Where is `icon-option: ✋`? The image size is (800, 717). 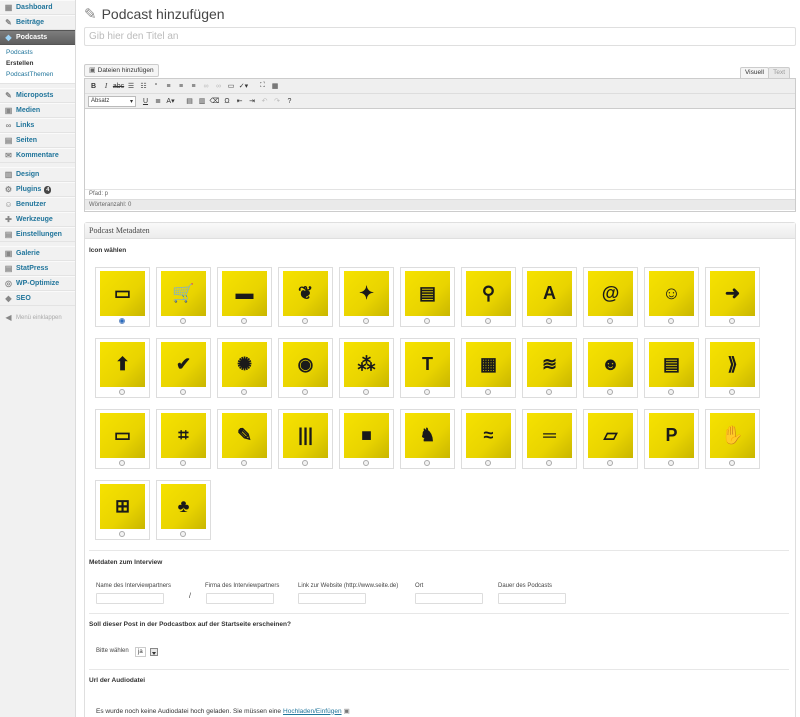
icon-option: ✋ is located at coordinates (732, 439).